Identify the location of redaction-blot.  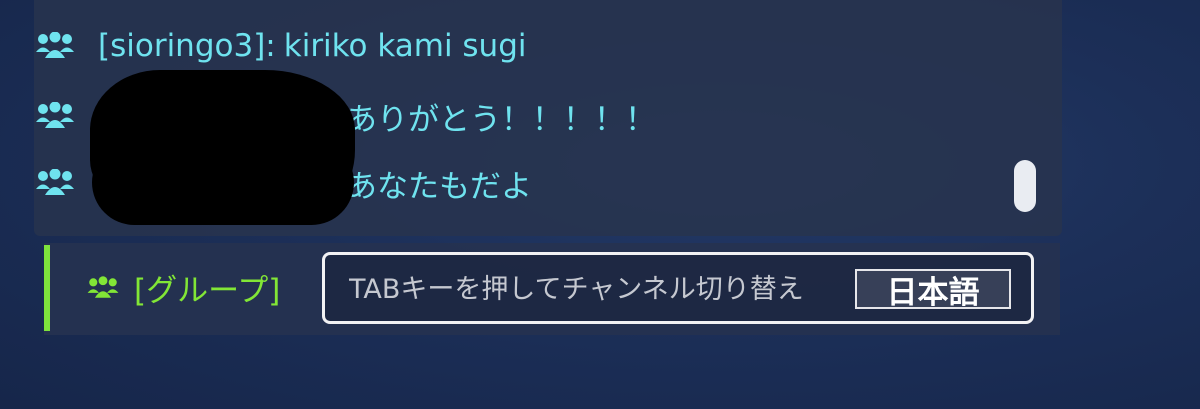
(223, 182).